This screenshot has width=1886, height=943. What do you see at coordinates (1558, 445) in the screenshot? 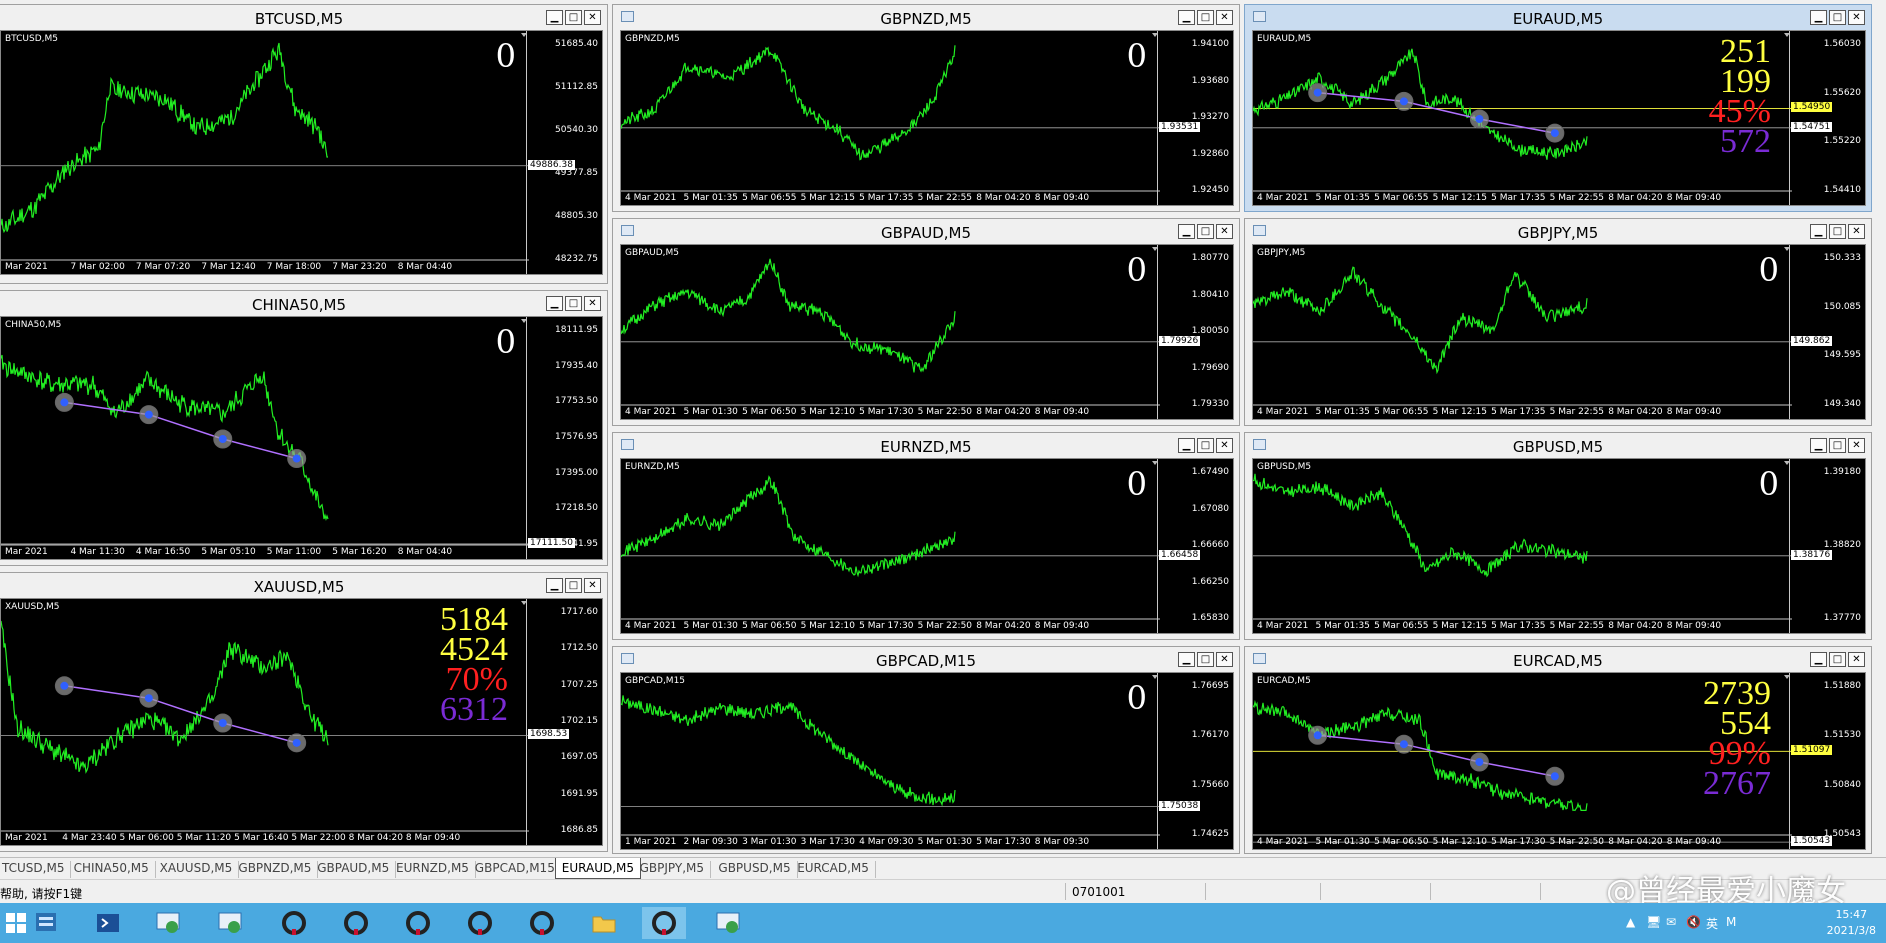
I see `window-titlebar: GBPUSD,M5 ▁ □ ✕` at bounding box center [1558, 445].